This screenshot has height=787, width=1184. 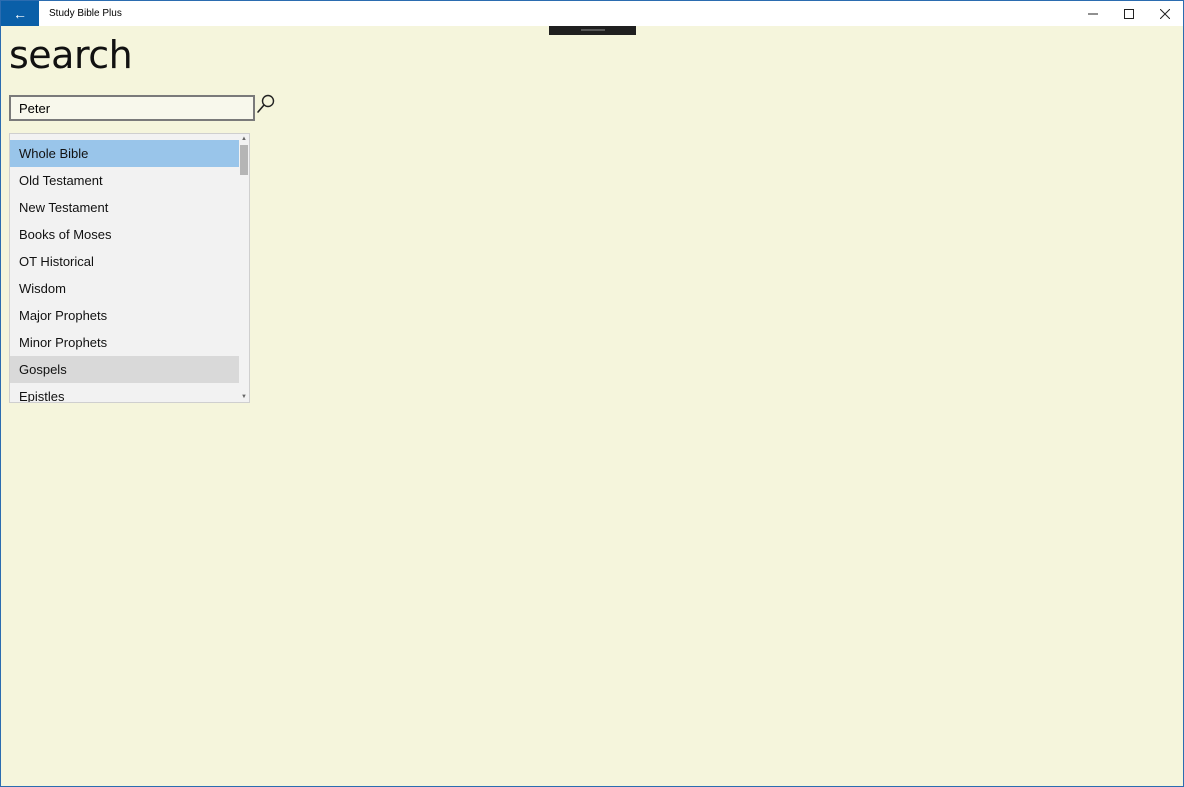 I want to click on grip-icon, so click(x=593, y=30).